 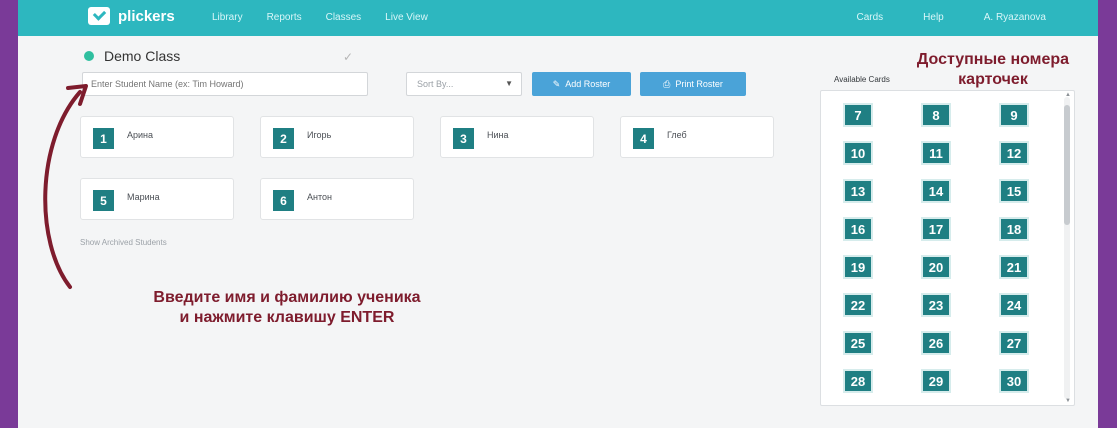 What do you see at coordinates (1068, 401) in the screenshot?
I see `scroll-down-icon: ▼` at bounding box center [1068, 401].